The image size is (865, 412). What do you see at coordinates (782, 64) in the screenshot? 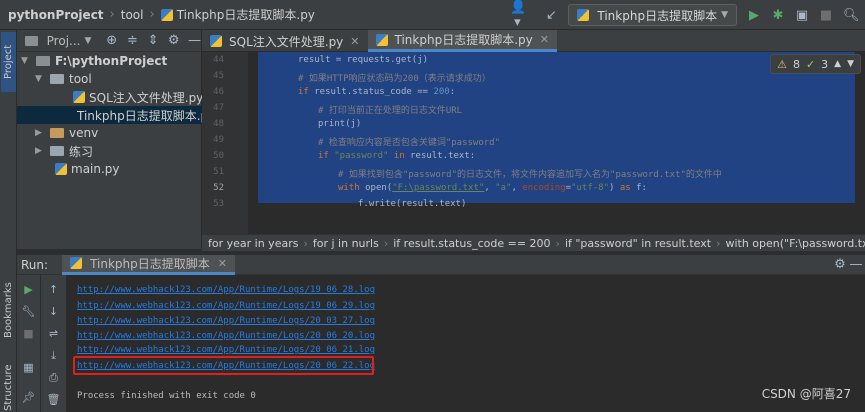
I see `warning-icon: ⚠` at bounding box center [782, 64].